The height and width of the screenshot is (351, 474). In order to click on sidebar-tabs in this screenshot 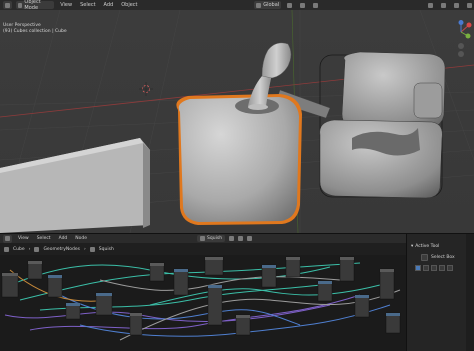, I will do `click(470, 292)`.